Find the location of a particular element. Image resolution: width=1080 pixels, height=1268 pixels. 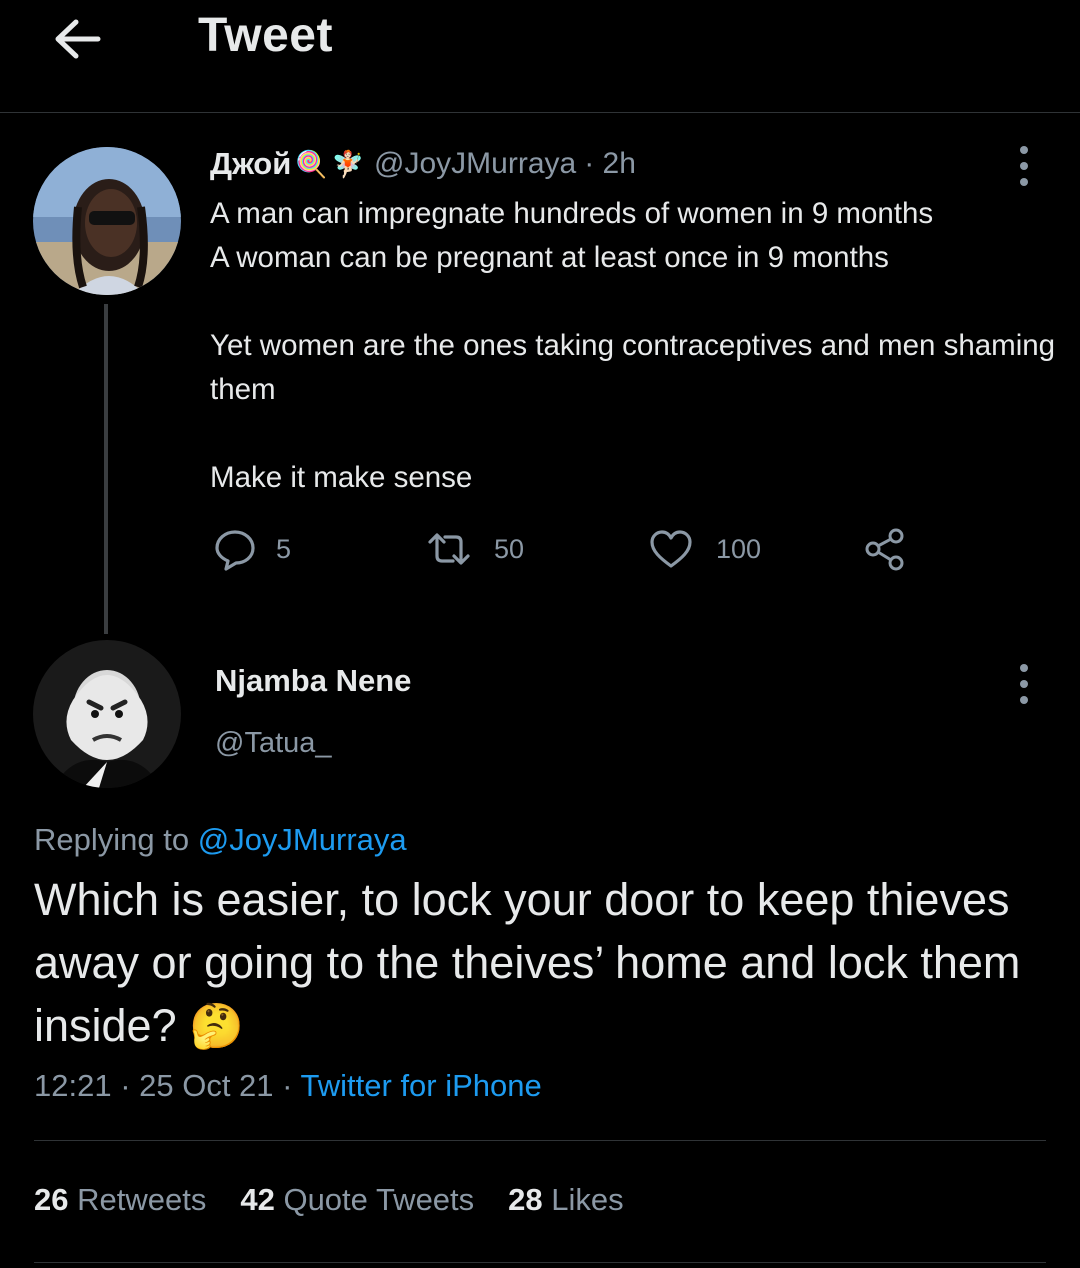

reply-tweet-more-button is located at coordinates (1024, 684).